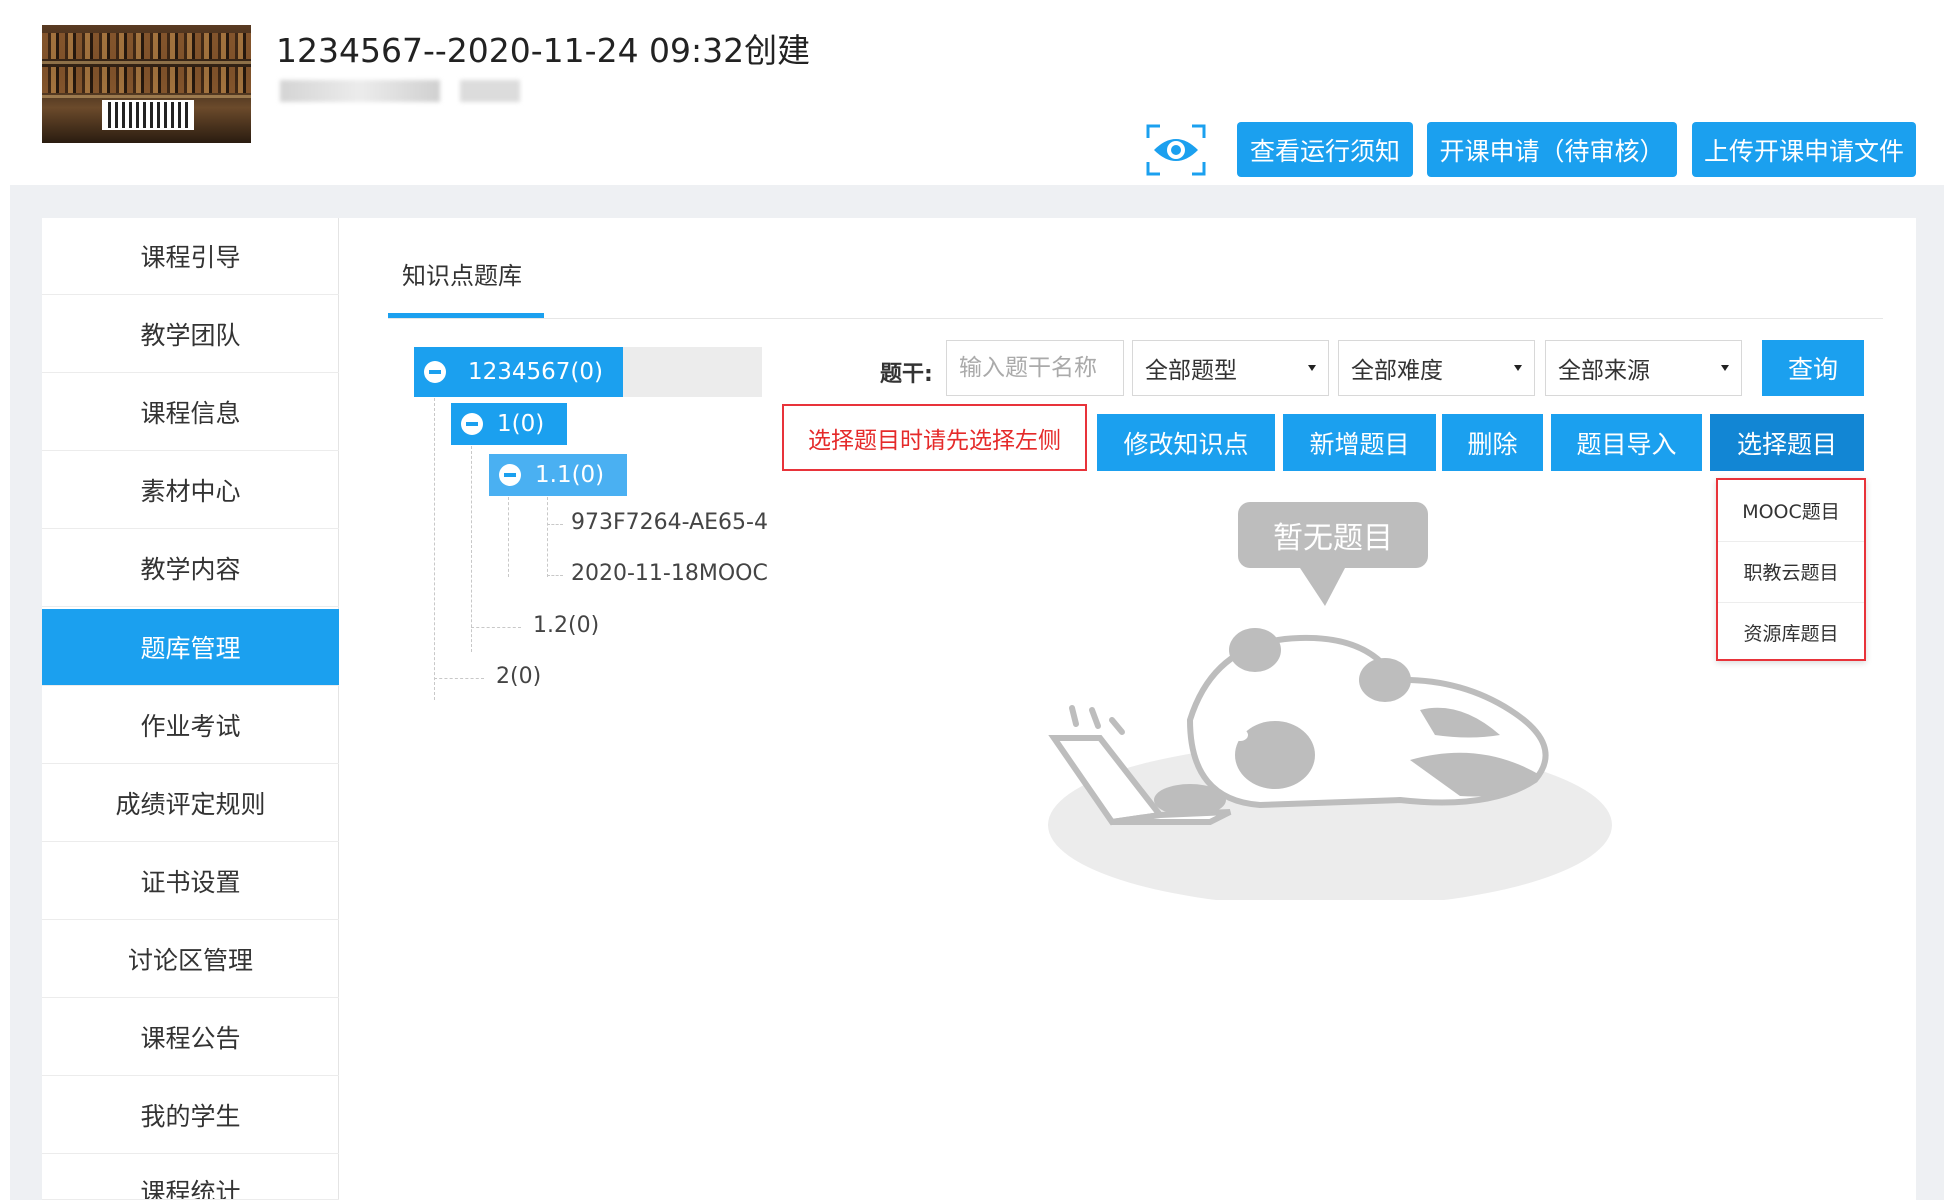 This screenshot has width=1944, height=1200. What do you see at coordinates (190, 959) in the screenshot?
I see `sidebar-item-discussion: 讨论区管理` at bounding box center [190, 959].